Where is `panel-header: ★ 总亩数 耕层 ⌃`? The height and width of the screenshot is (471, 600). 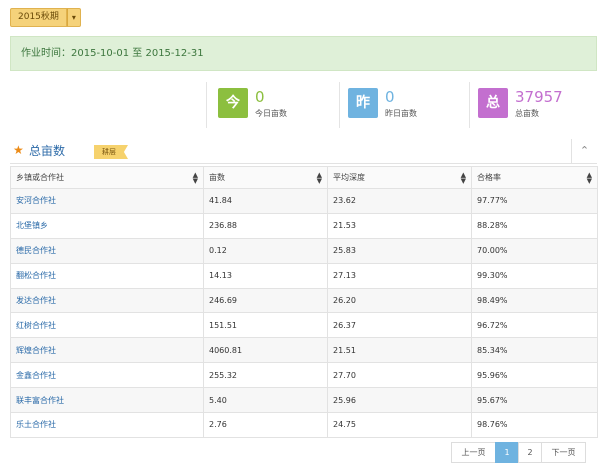
panel-header: ★ 总亩数 耕层 ⌃ is located at coordinates (303, 151).